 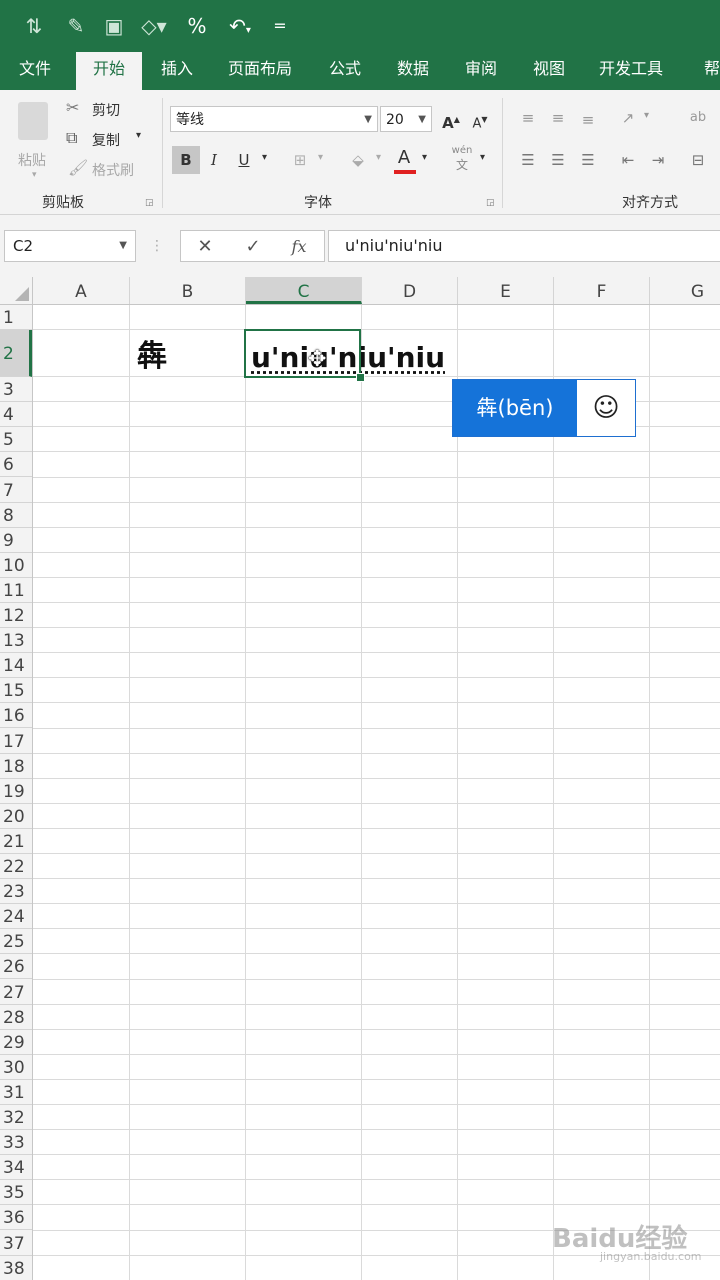 I want to click on underline-button: U, so click(x=244, y=160).